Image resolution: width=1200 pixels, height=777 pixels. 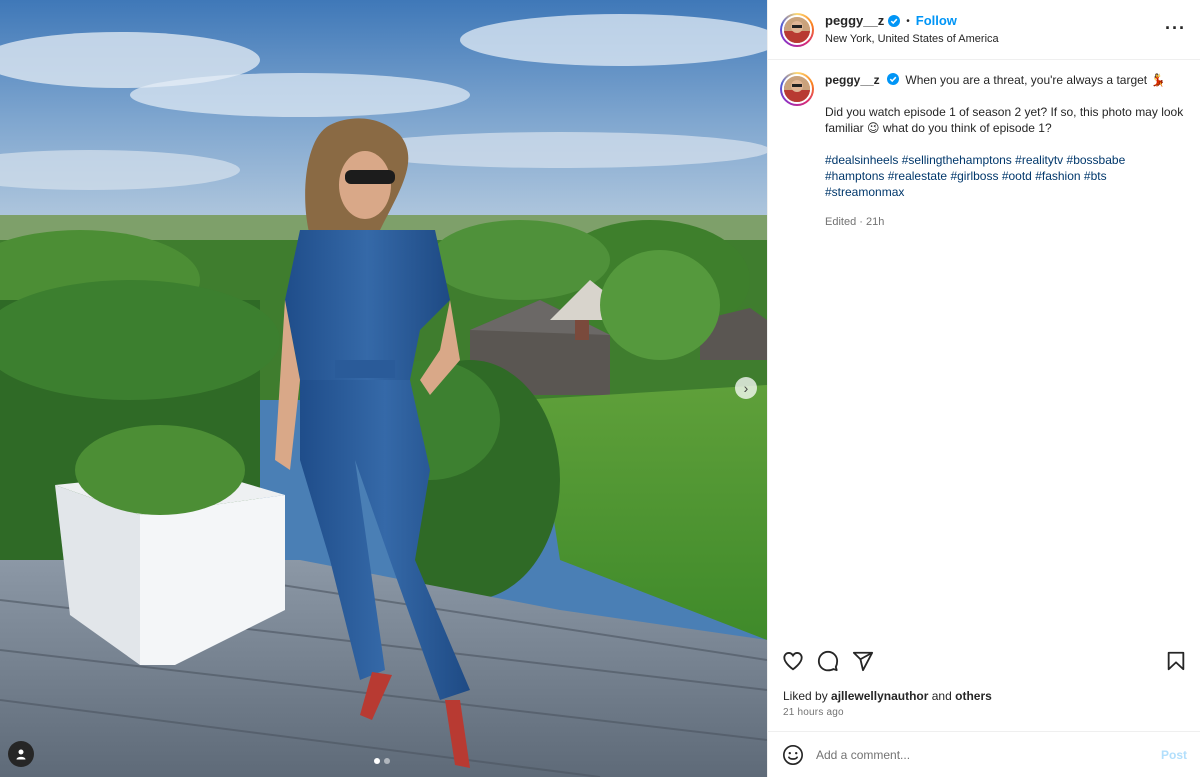 What do you see at coordinates (382, 761) in the screenshot?
I see `carousel-dots` at bounding box center [382, 761].